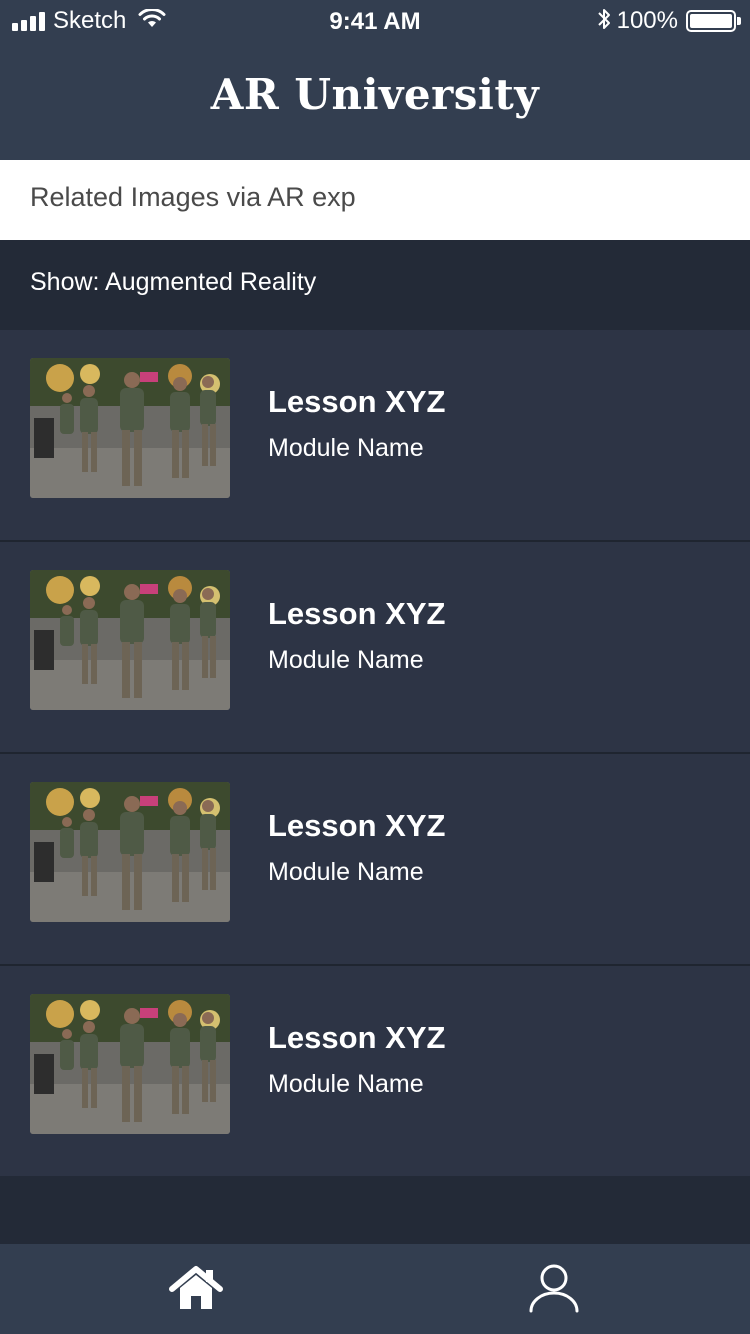 The height and width of the screenshot is (1334, 750). I want to click on home-icon, so click(196, 1290).